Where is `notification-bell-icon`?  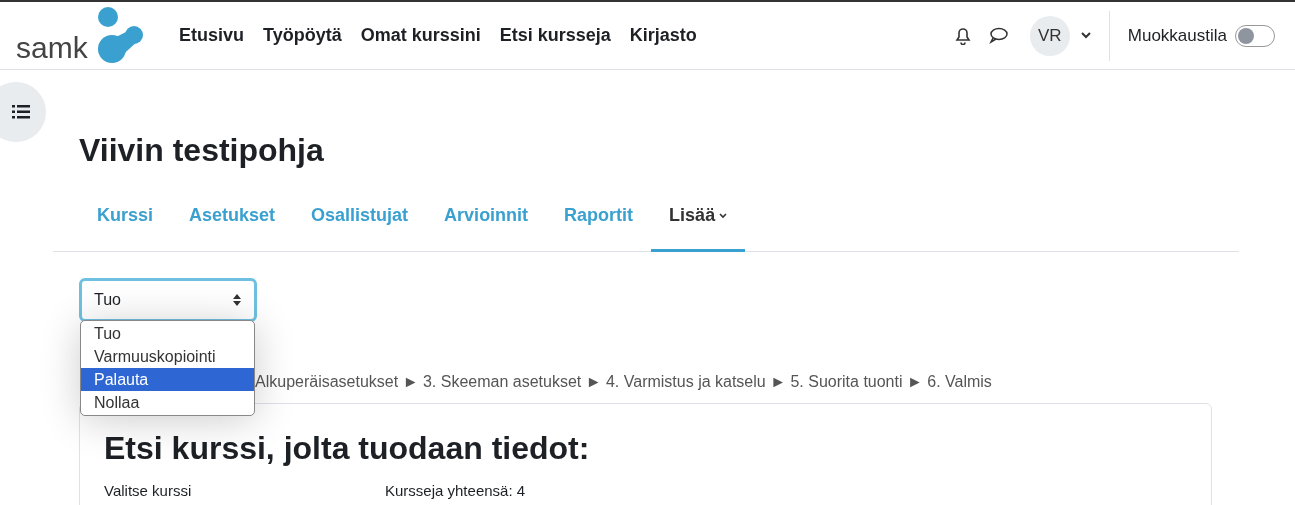 notification-bell-icon is located at coordinates (962, 35).